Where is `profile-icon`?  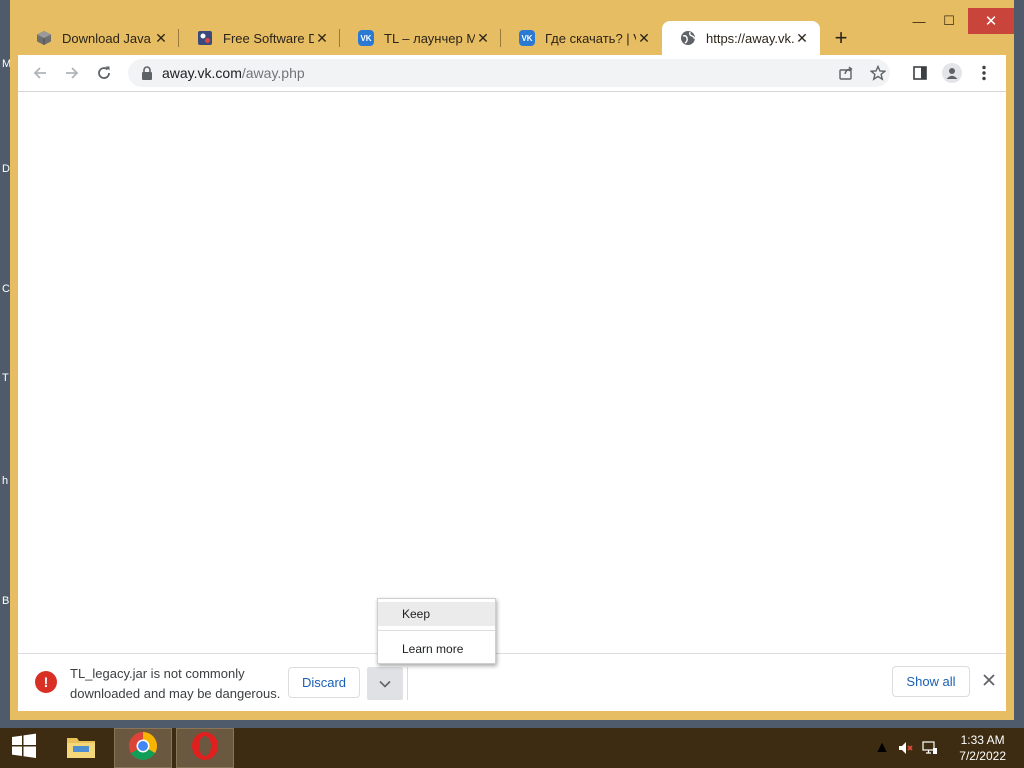
profile-icon is located at coordinates (952, 73).